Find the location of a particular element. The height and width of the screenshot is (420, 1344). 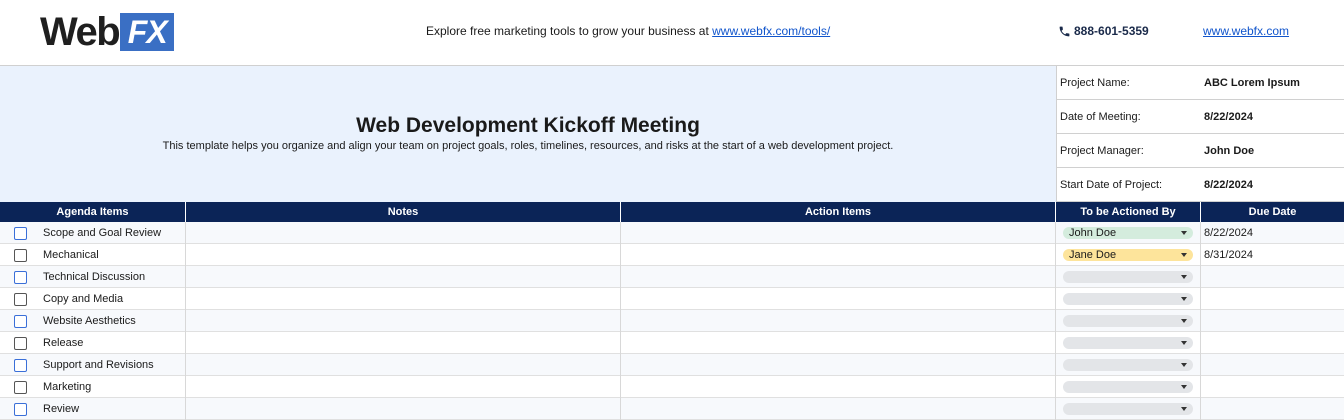

page-title: Web Development Kickoff Meeting is located at coordinates (528, 125).